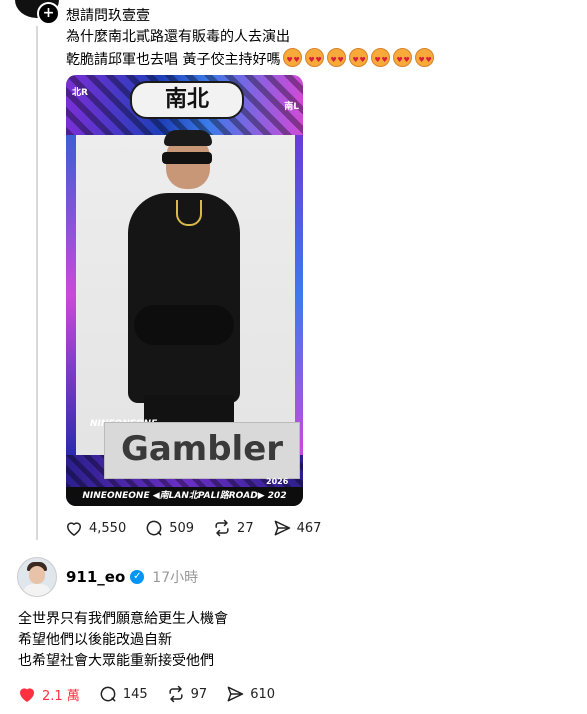 Image resolution: width=587 pixels, height=714 pixels. I want to click on like-button: 2.1 萬, so click(48, 694).